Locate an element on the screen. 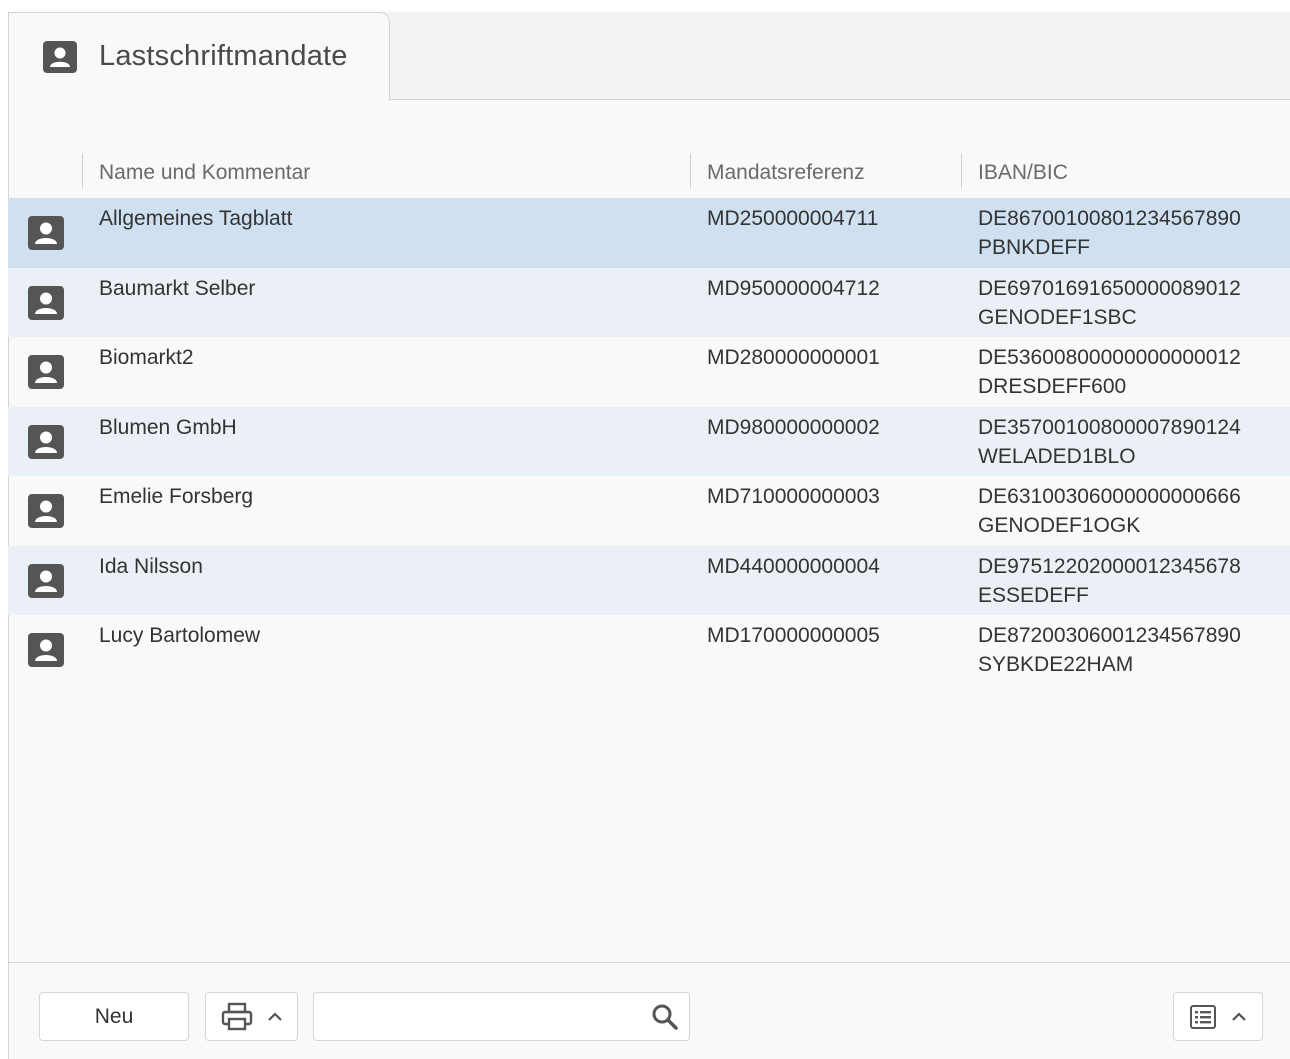  row-bic: WELADED1BLO is located at coordinates (1057, 456).